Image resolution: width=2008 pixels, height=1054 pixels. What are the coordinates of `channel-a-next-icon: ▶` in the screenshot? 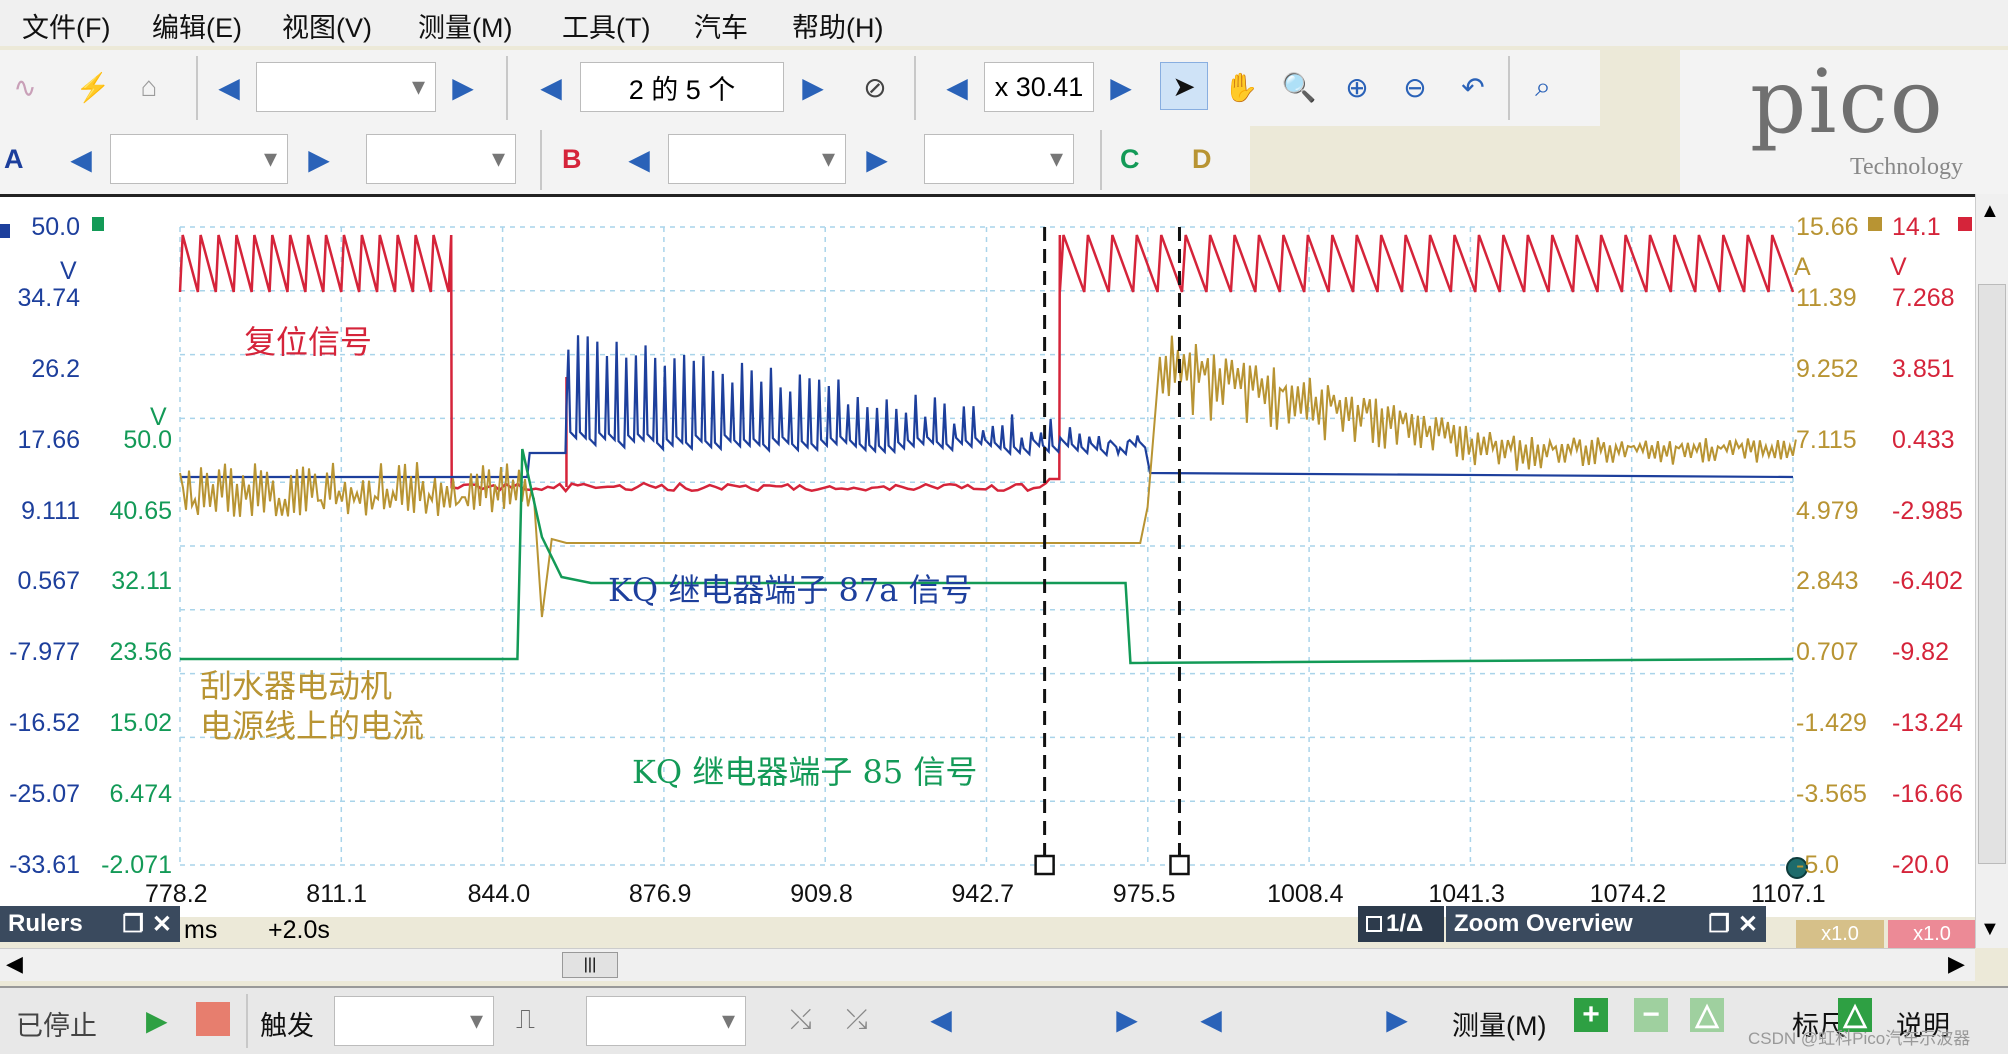 It's located at (319, 159).